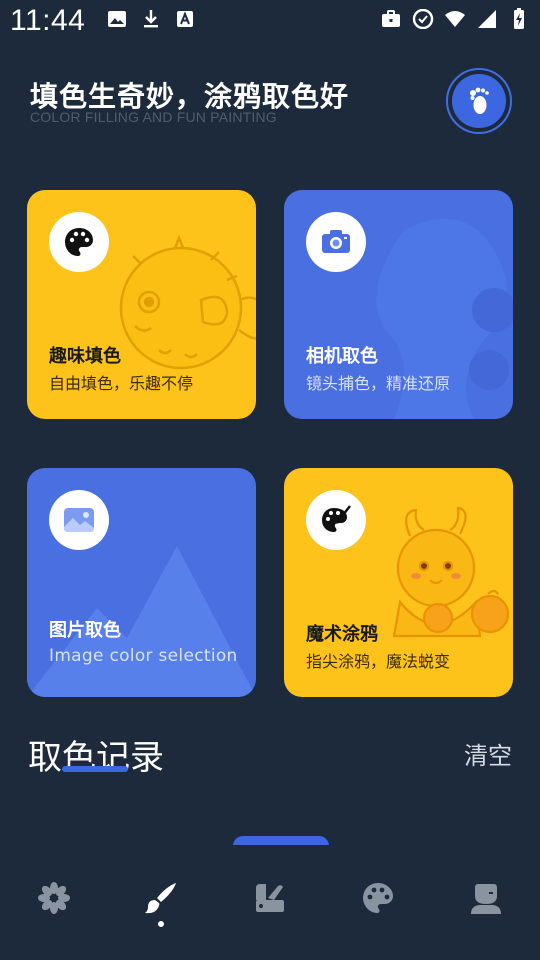  I want to click on card-subtitle: Image color selection, so click(143, 656).